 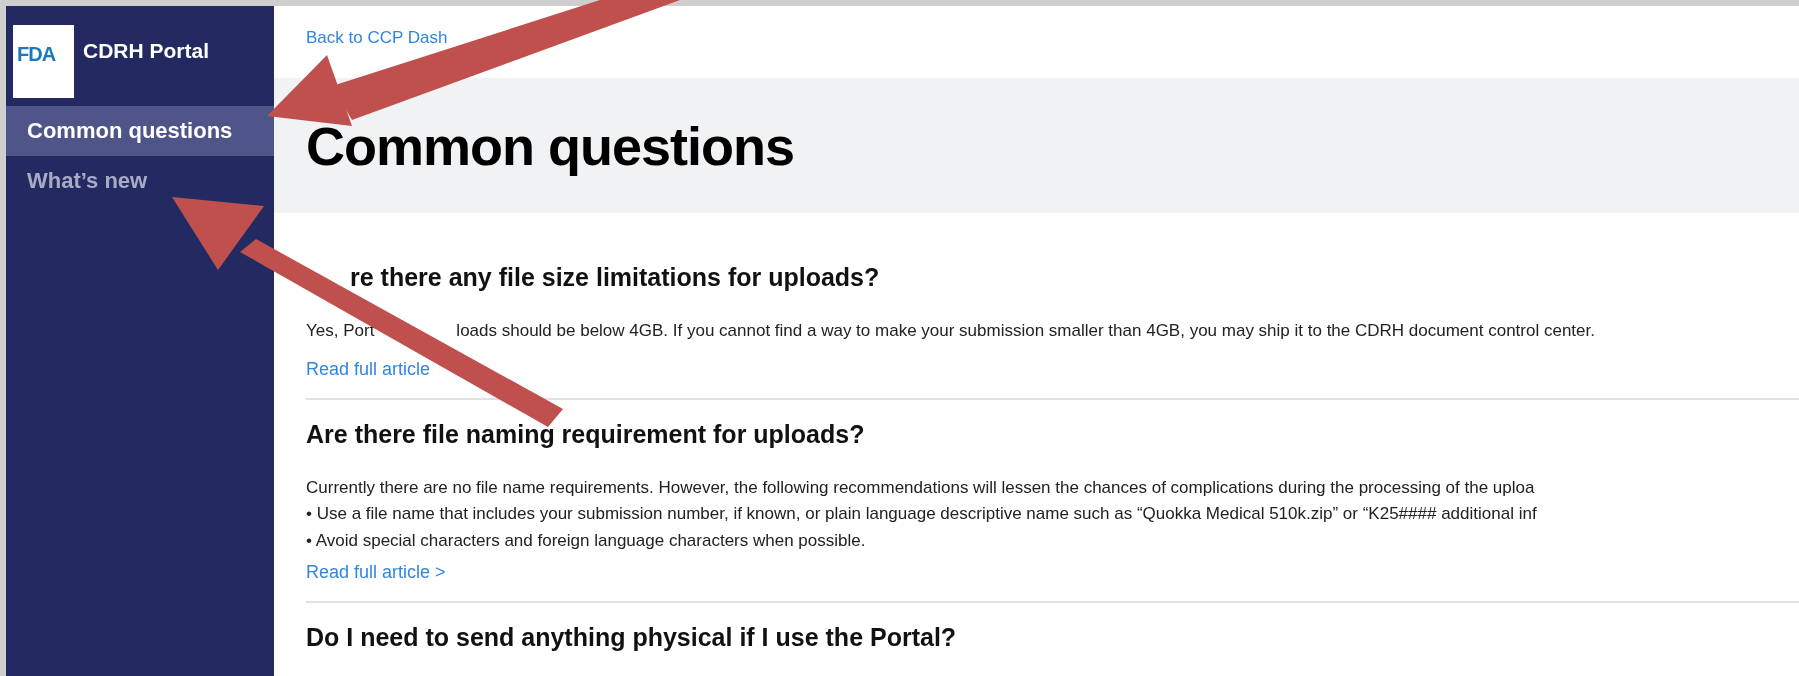 What do you see at coordinates (550, 145) in the screenshot?
I see `page-title: Common questions` at bounding box center [550, 145].